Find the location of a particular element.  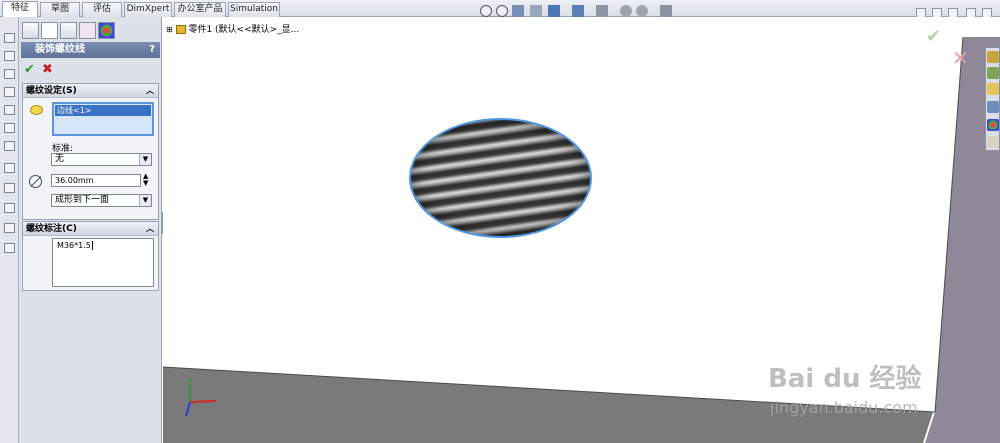

diameter-value: 36.00mm is located at coordinates (74, 180).